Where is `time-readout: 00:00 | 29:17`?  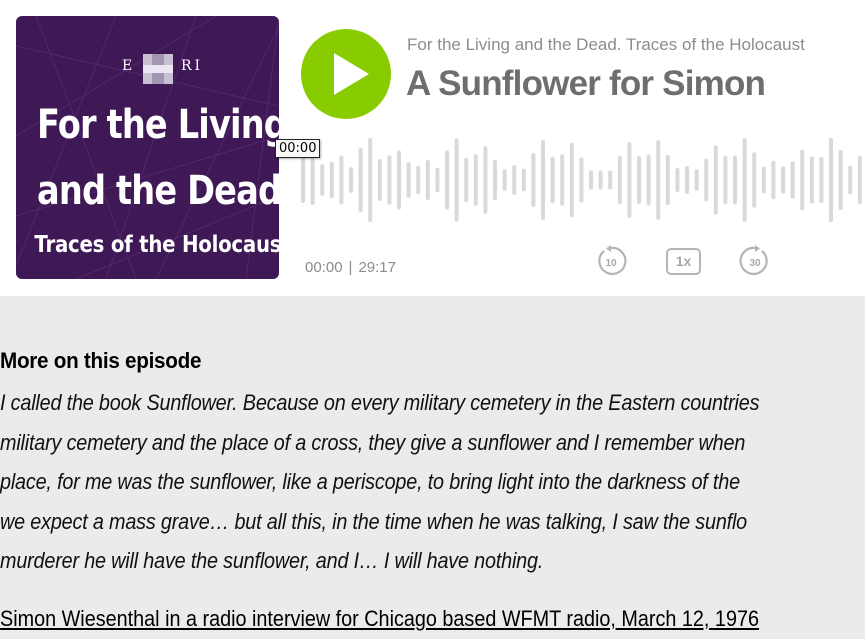 time-readout: 00:00 | 29:17 is located at coordinates (350, 267).